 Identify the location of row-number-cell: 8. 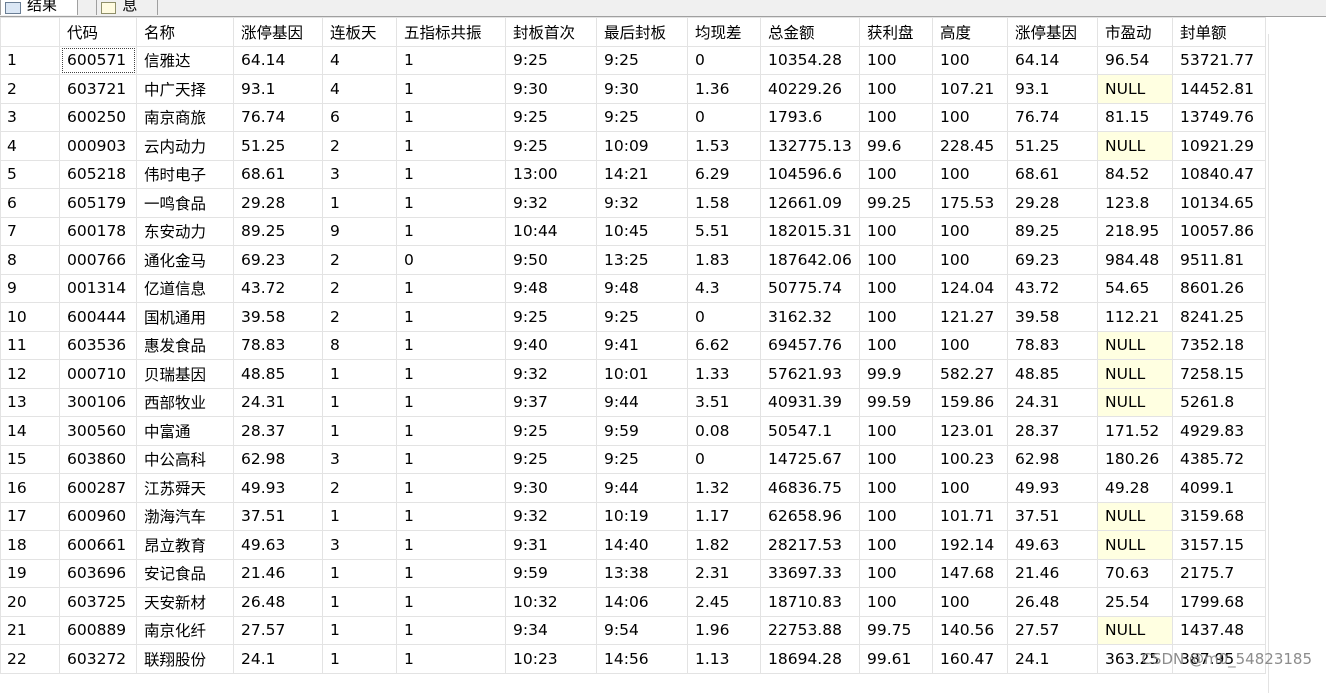
(30, 260).